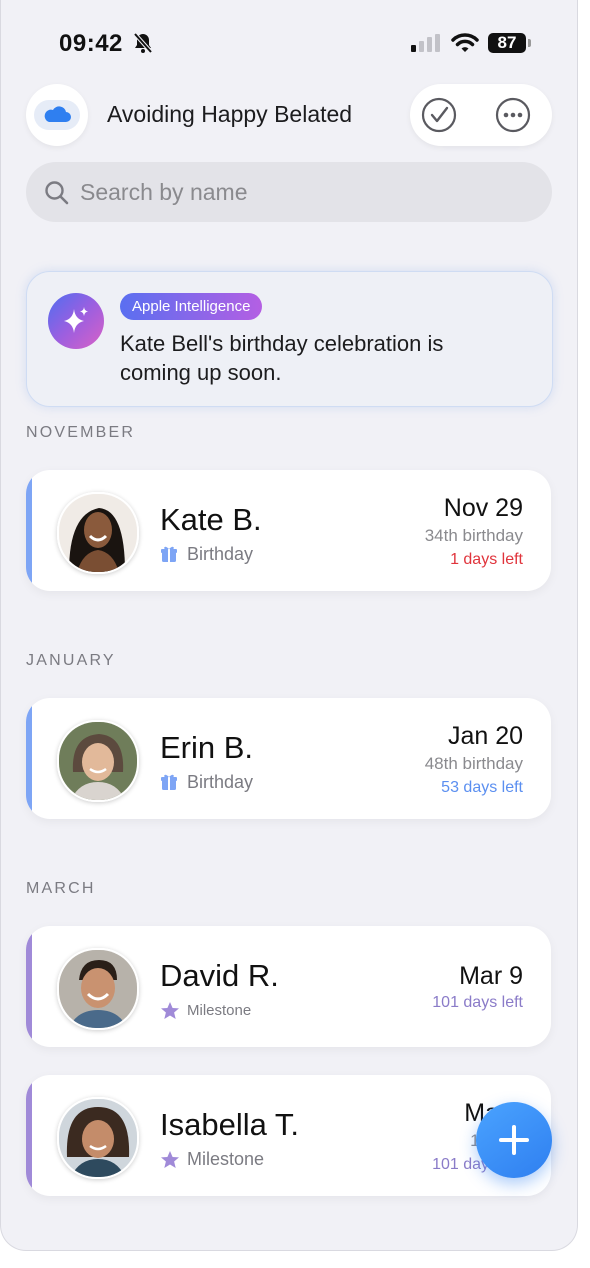 The width and height of the screenshot is (590, 1268). What do you see at coordinates (529, 43) in the screenshot?
I see `battery-nub` at bounding box center [529, 43].